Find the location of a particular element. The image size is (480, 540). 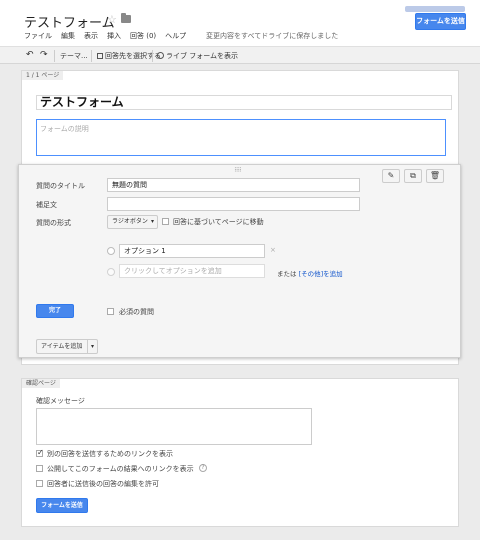

option-label: 回答者に送信後の回答の編集を許可 is located at coordinates (103, 484).